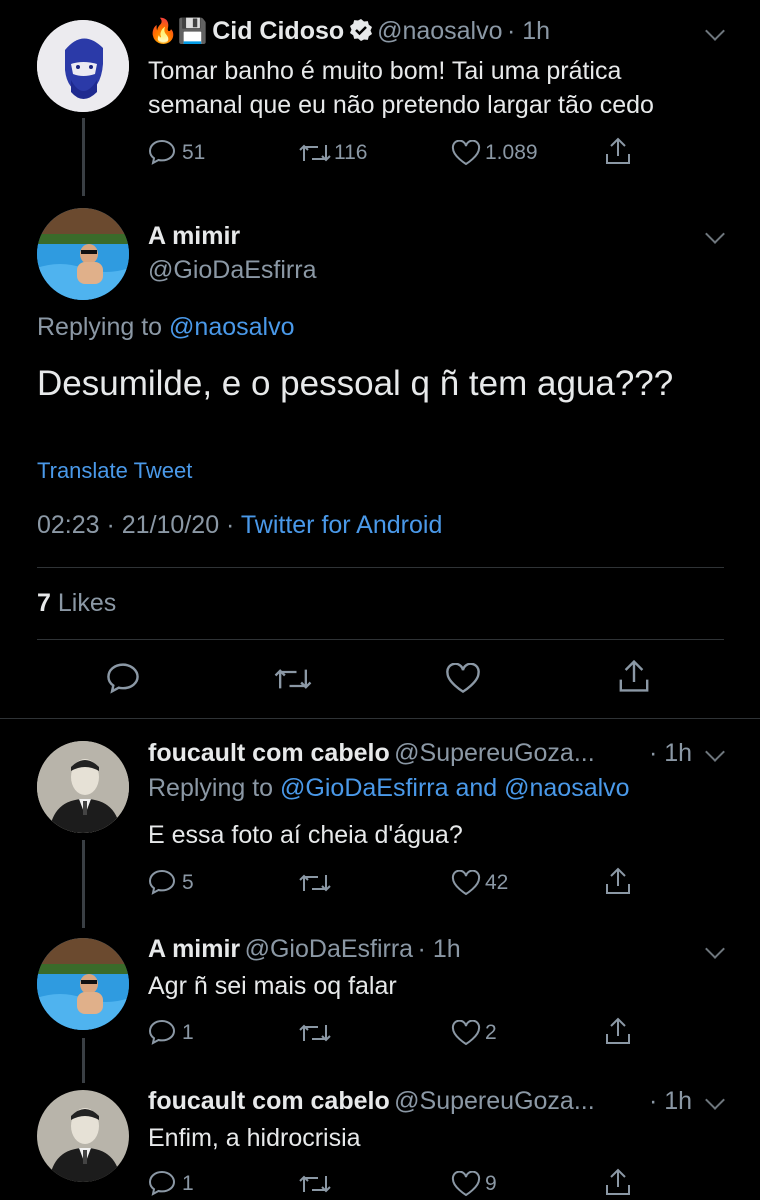  I want to click on like-count: 9, so click(491, 1183).